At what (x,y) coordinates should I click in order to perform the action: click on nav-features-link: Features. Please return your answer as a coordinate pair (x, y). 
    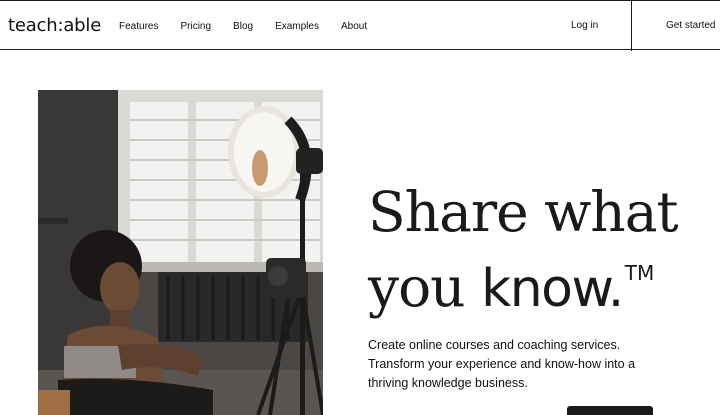
    Looking at the image, I should click on (138, 26).